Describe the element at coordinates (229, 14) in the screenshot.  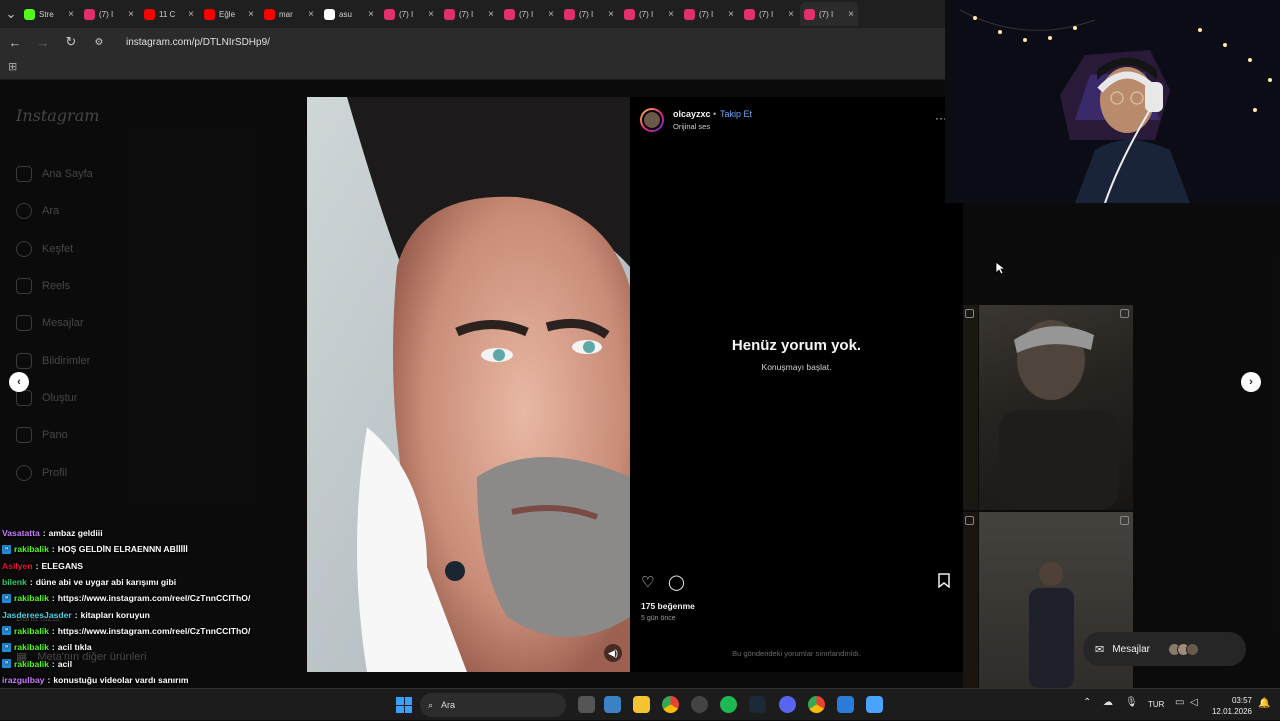
I see `browser-tab: Eğle ×` at that location.